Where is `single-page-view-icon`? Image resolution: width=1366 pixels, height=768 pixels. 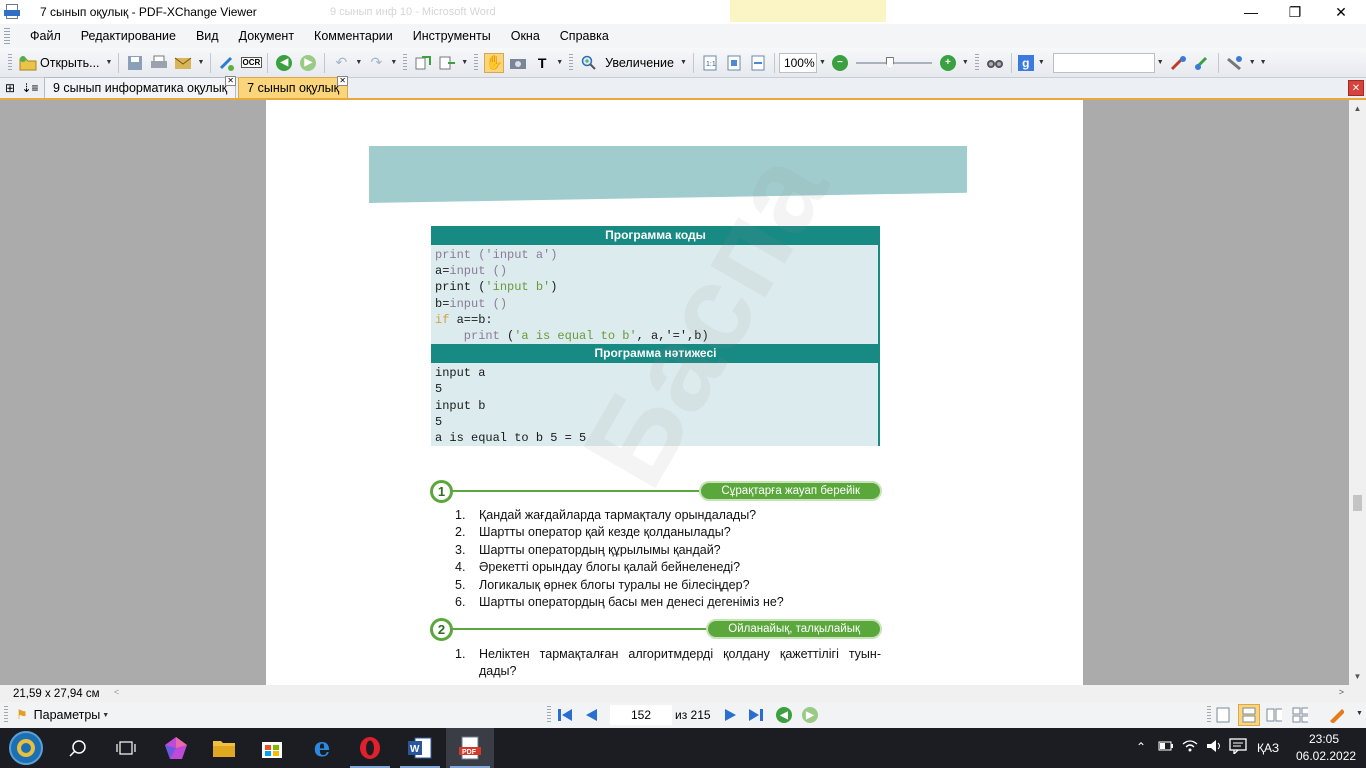
single-page-view-icon is located at coordinates (1223, 715).